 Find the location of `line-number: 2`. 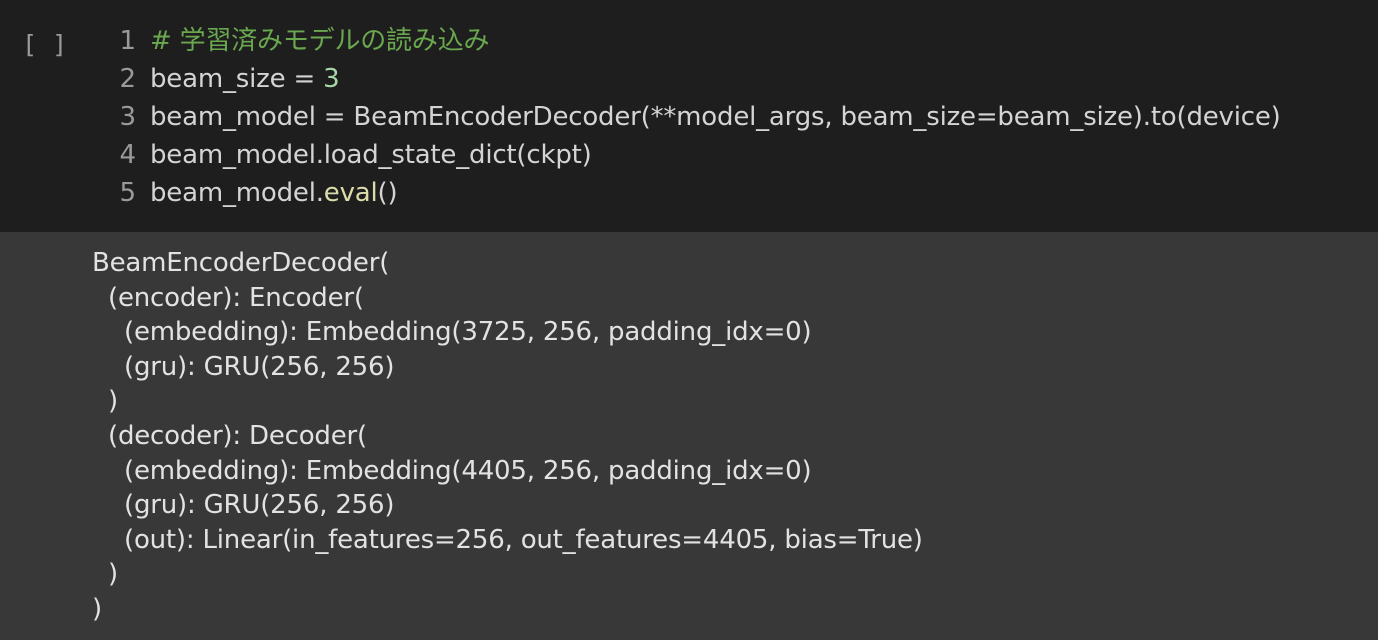

line-number: 2 is located at coordinates (127, 79).